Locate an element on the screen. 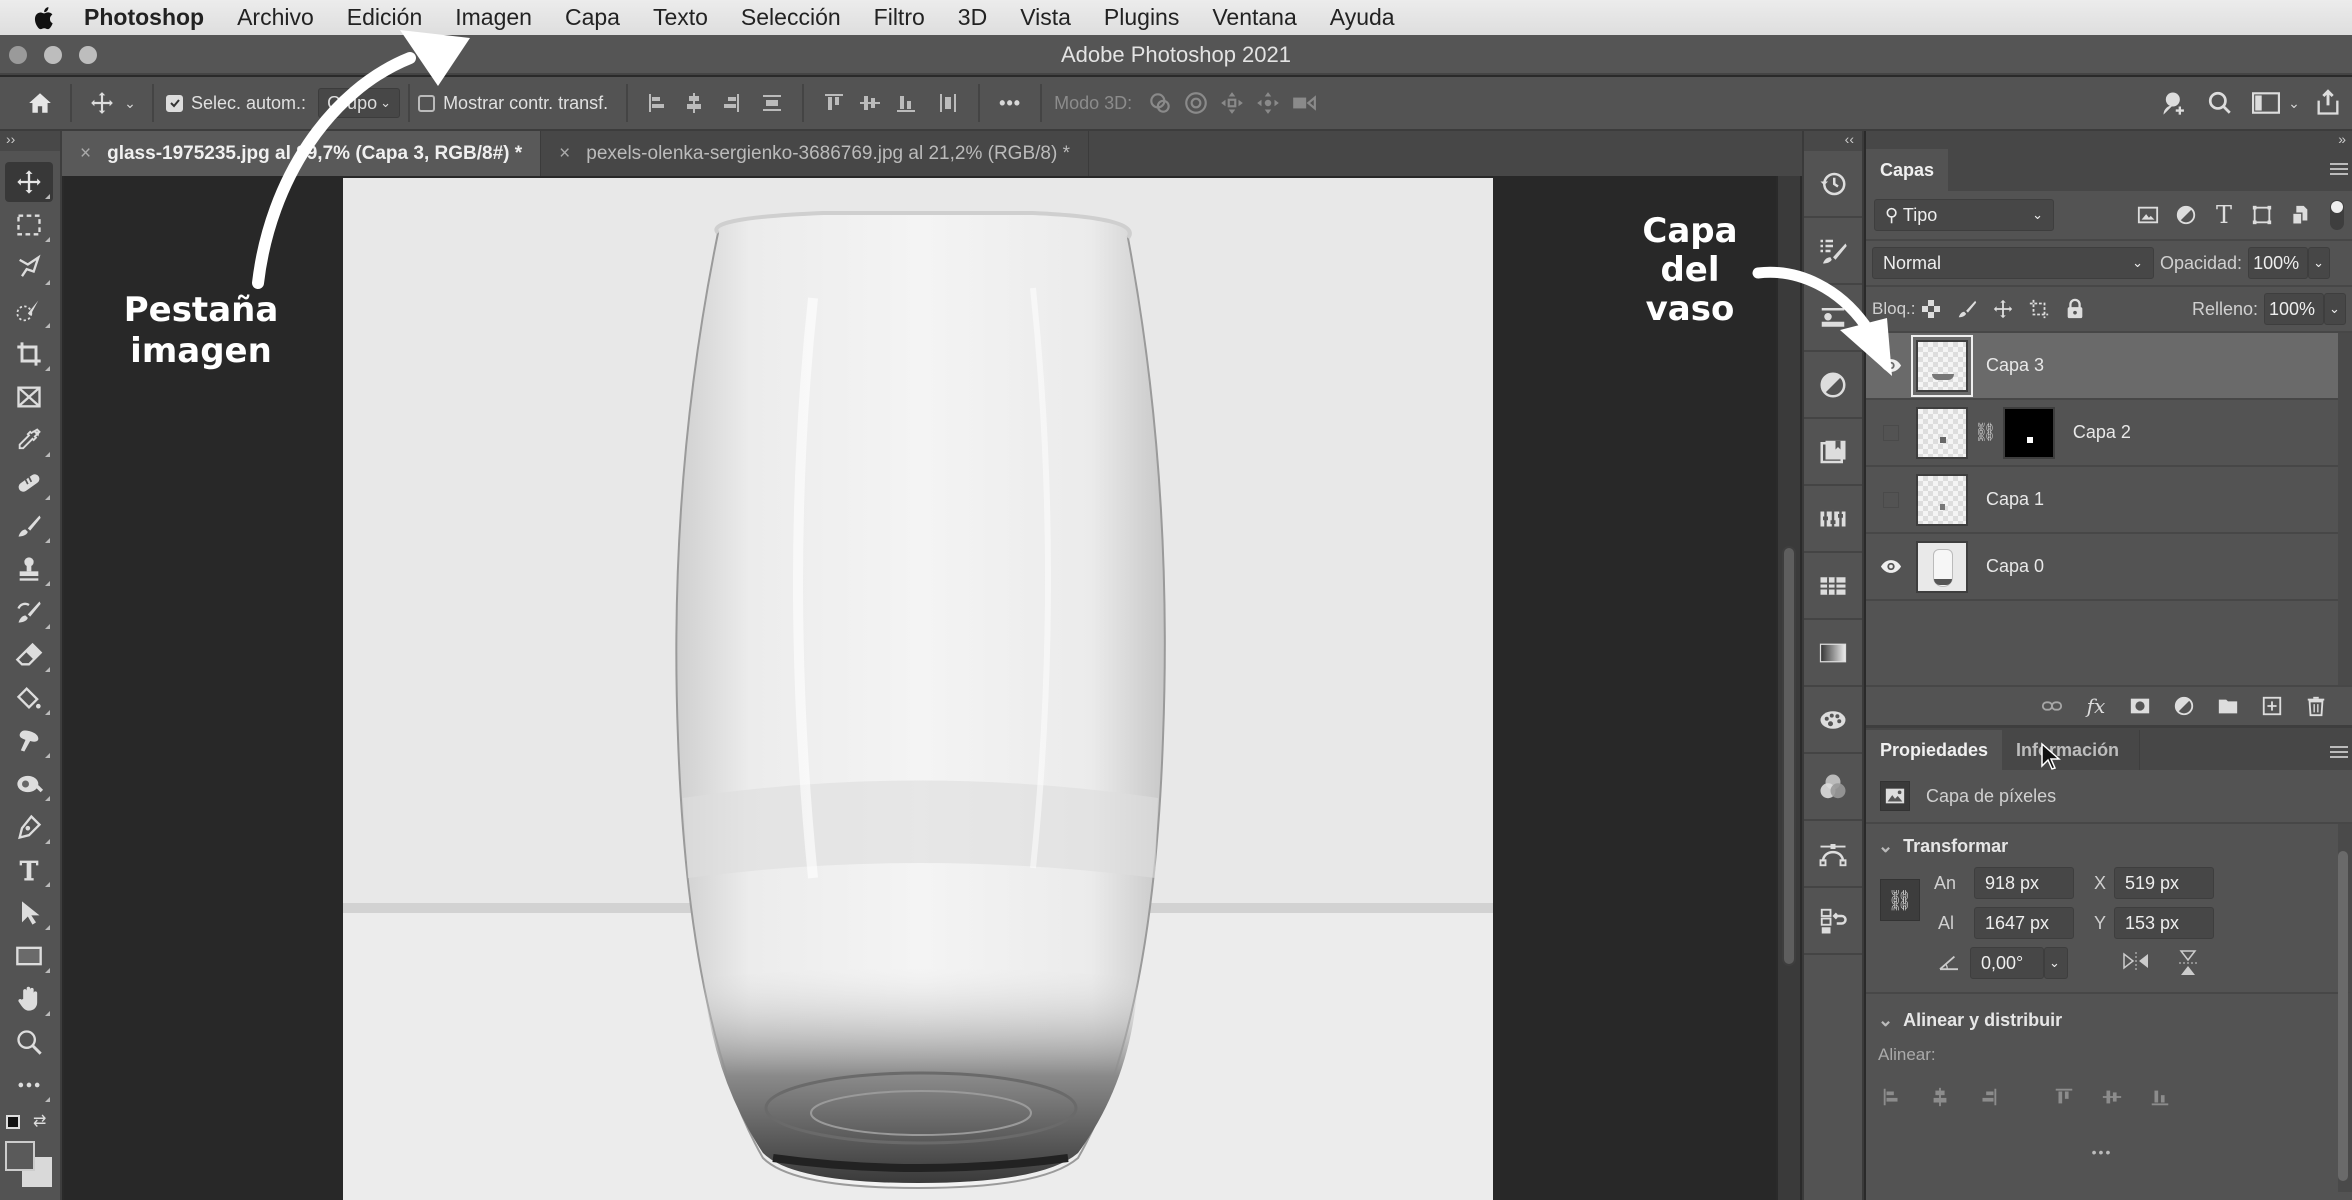  show-transform-controls-checkbox is located at coordinates (427, 103).